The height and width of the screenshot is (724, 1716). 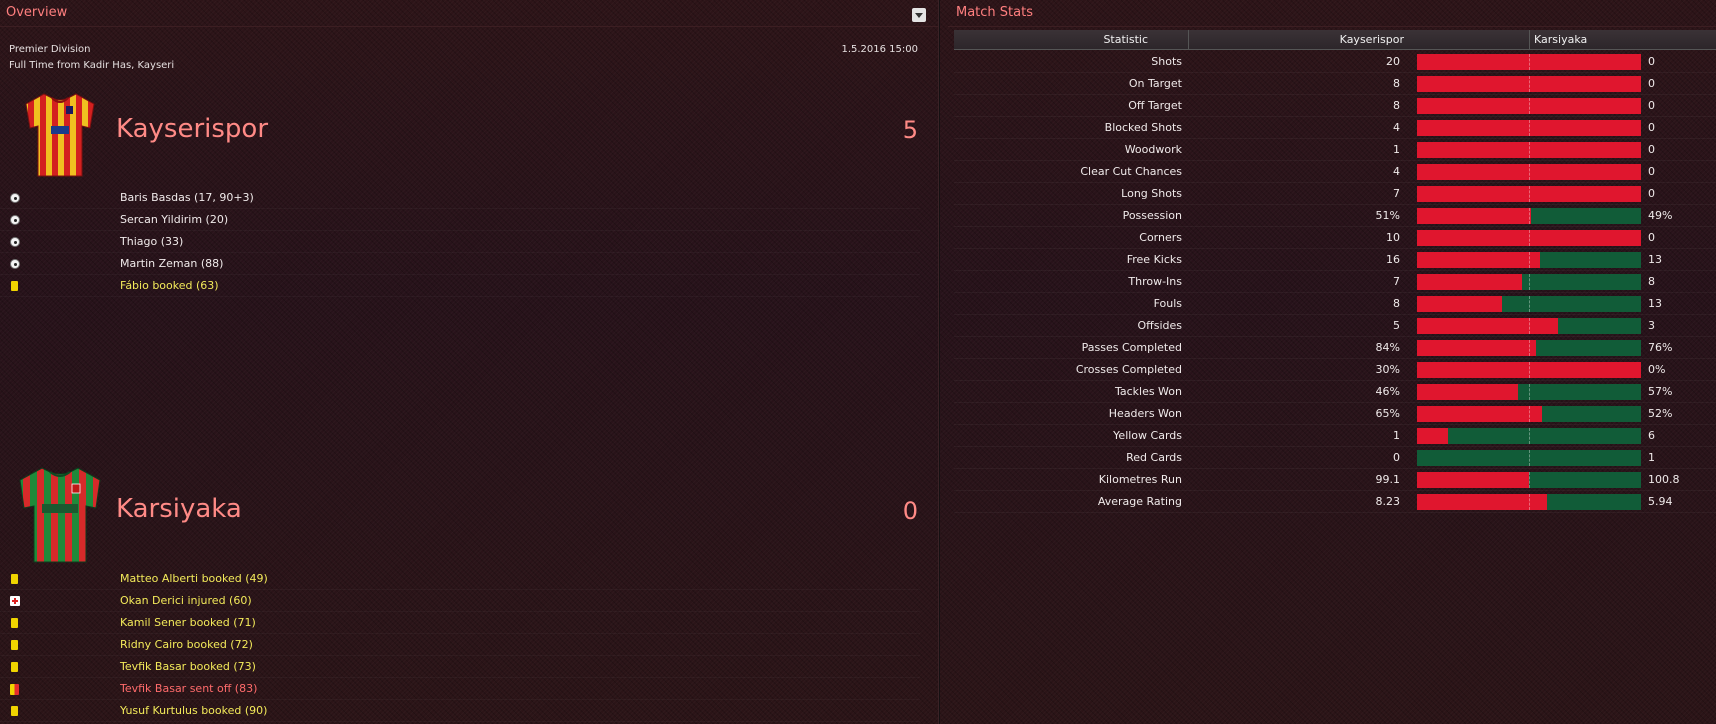 I want to click on match-status: Full Time from Kadir Has, Kayseri, so click(x=92, y=65).